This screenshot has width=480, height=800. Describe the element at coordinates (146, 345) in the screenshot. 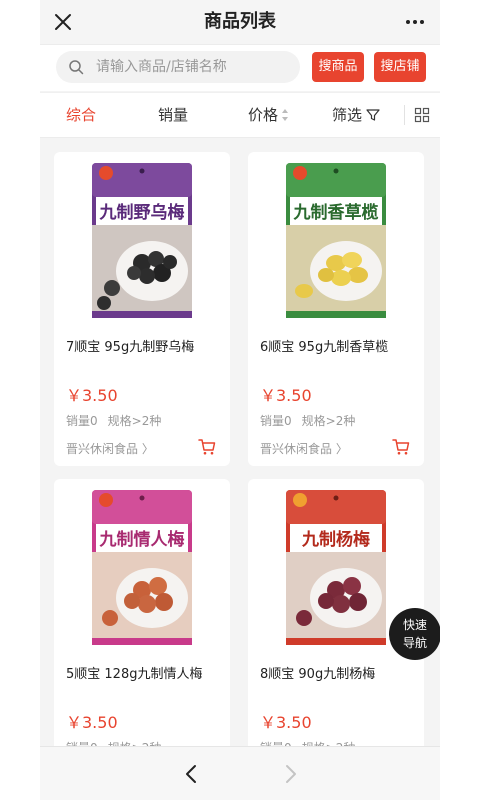

I see `product-name: 7顺宝 95g九制野乌梅` at that location.